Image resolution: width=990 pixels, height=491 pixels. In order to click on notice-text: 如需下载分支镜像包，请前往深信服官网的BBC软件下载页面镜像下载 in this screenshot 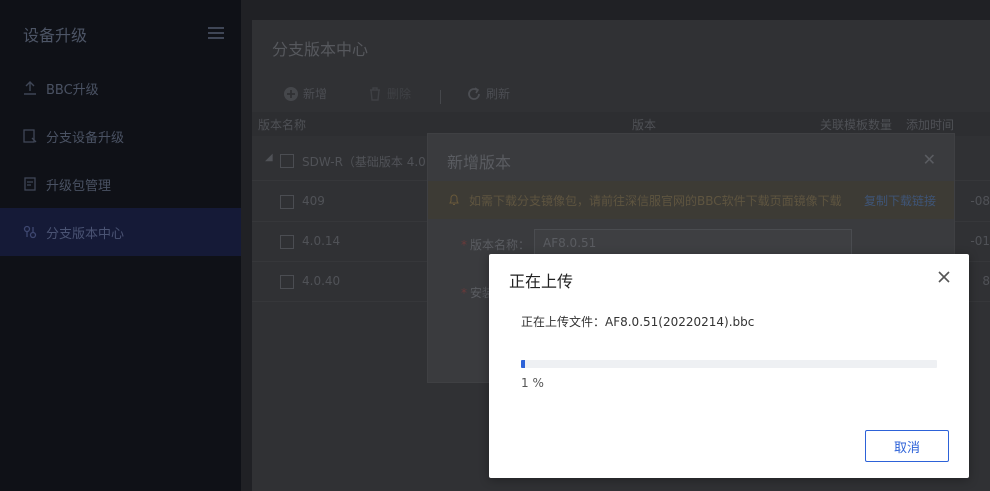, I will do `click(655, 201)`.